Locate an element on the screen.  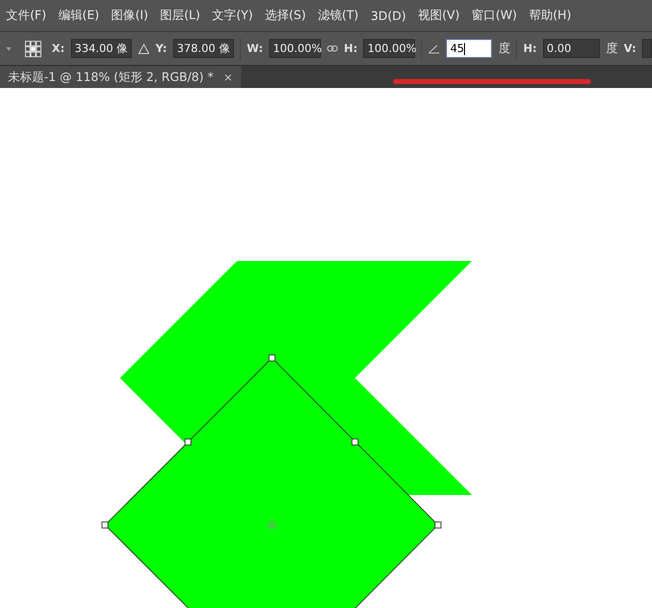
x-label: X: is located at coordinates (58, 48).